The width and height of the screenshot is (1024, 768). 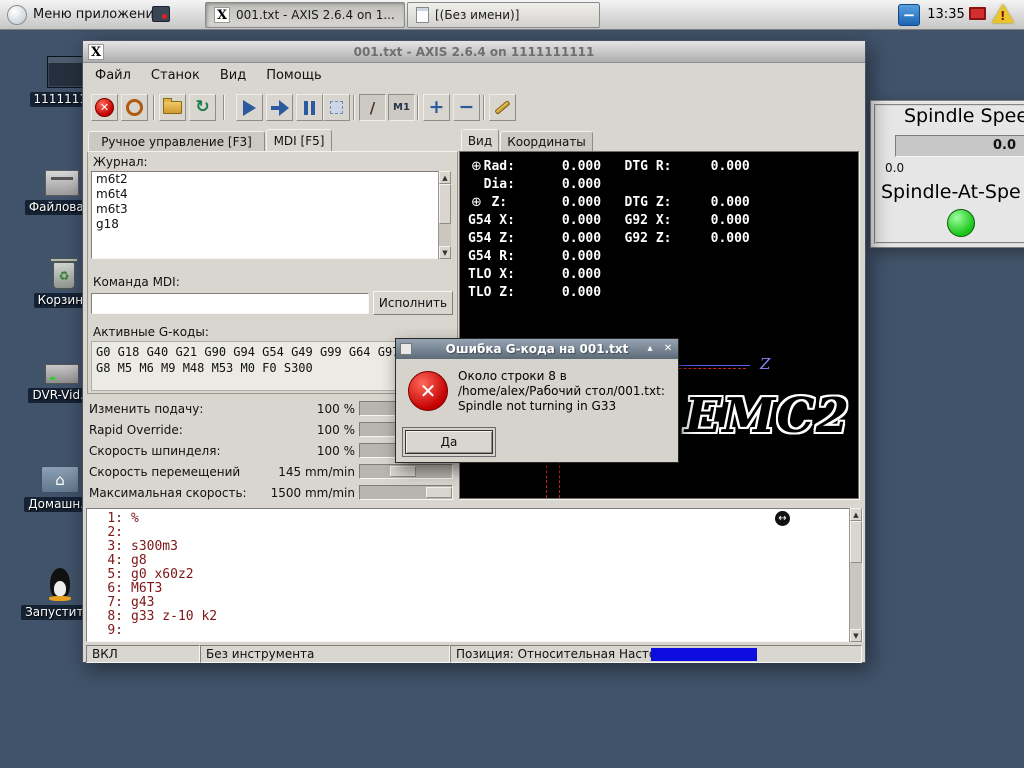 What do you see at coordinates (977, 13) in the screenshot?
I see `network-error-tray-icon` at bounding box center [977, 13].